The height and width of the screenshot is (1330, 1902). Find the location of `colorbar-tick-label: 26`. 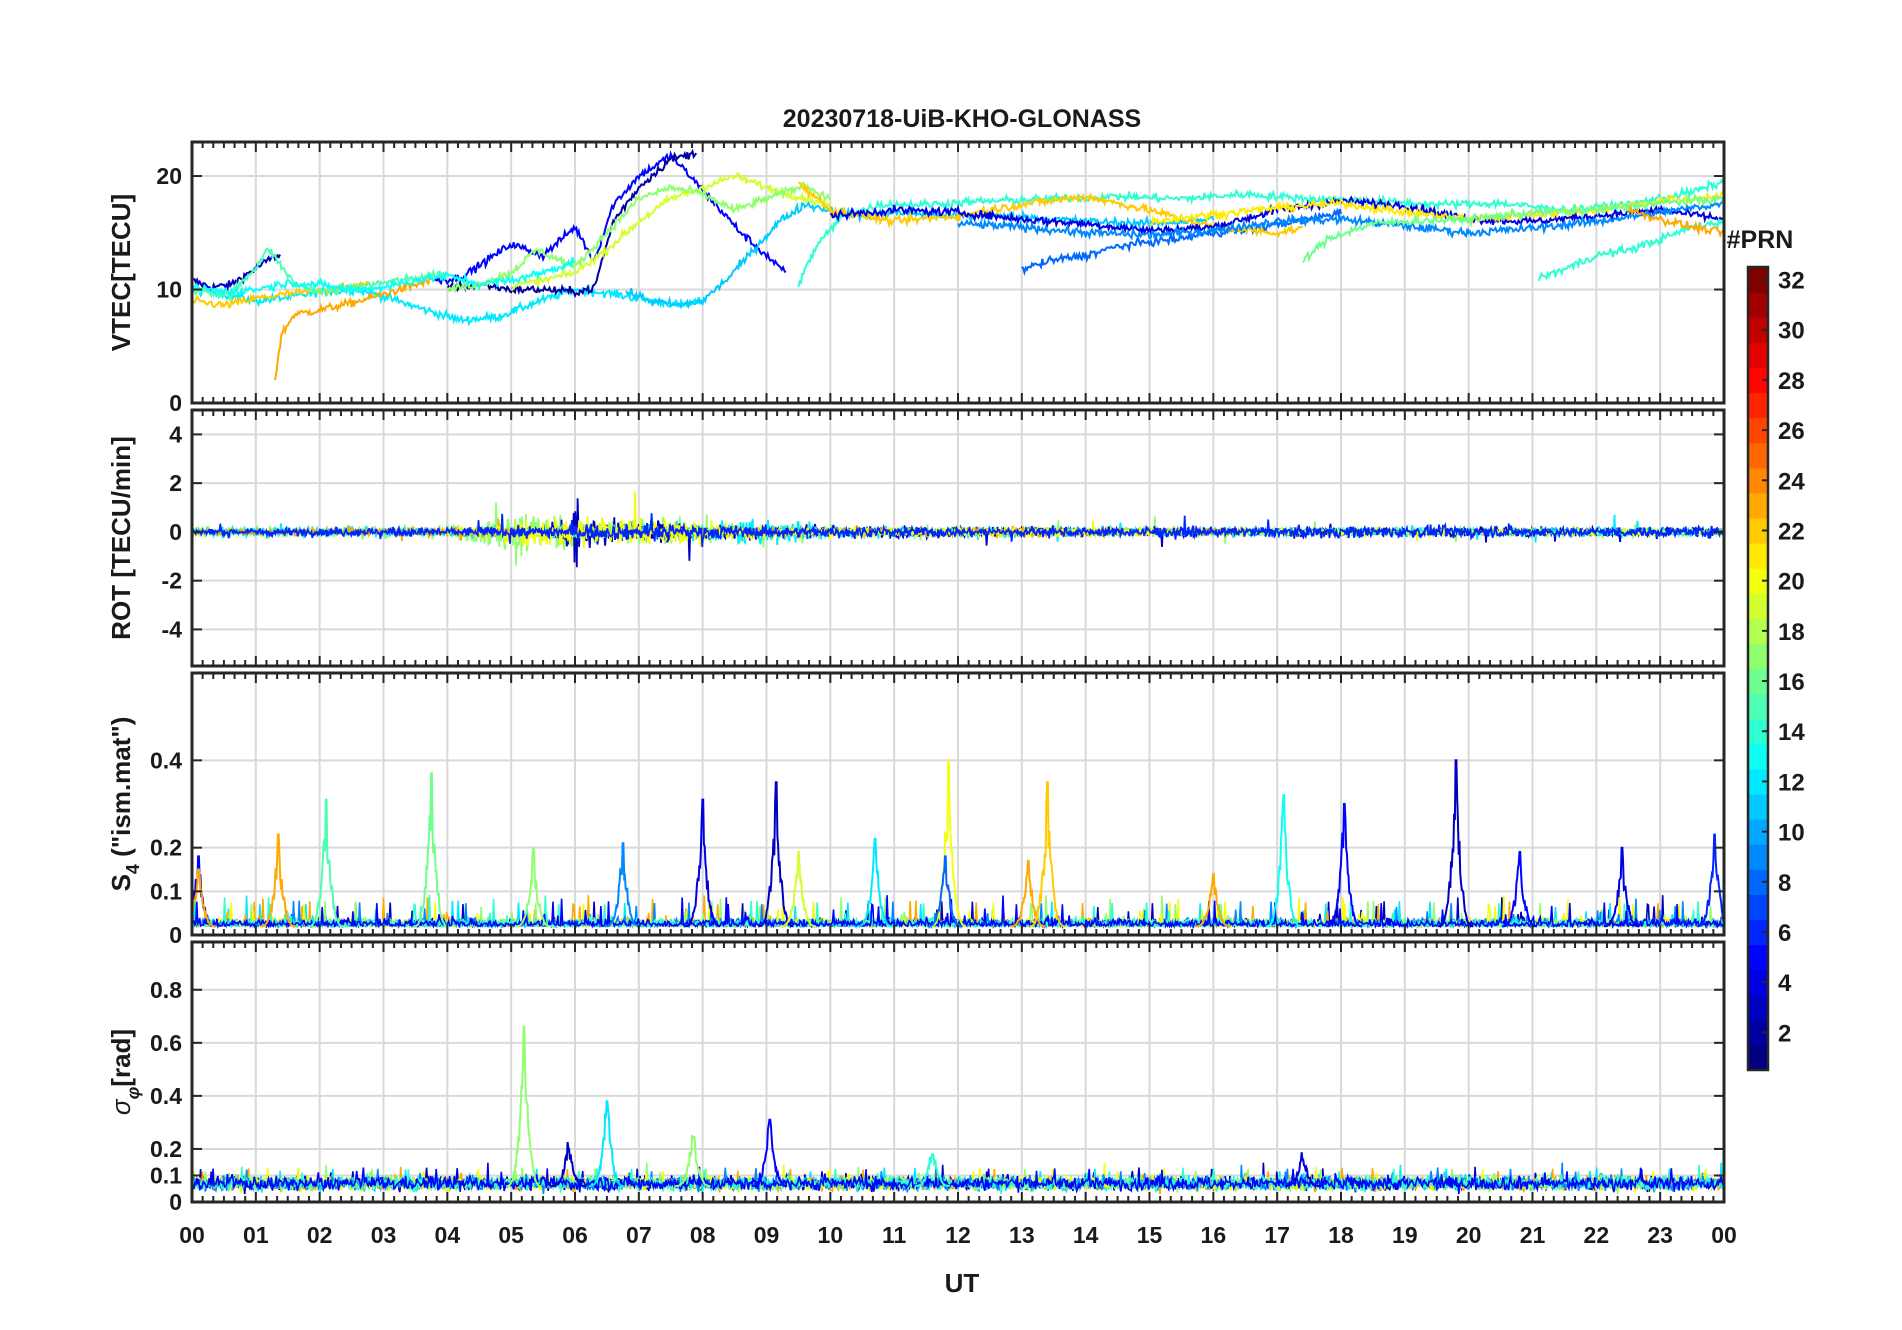

colorbar-tick-label: 26 is located at coordinates (1791, 431).